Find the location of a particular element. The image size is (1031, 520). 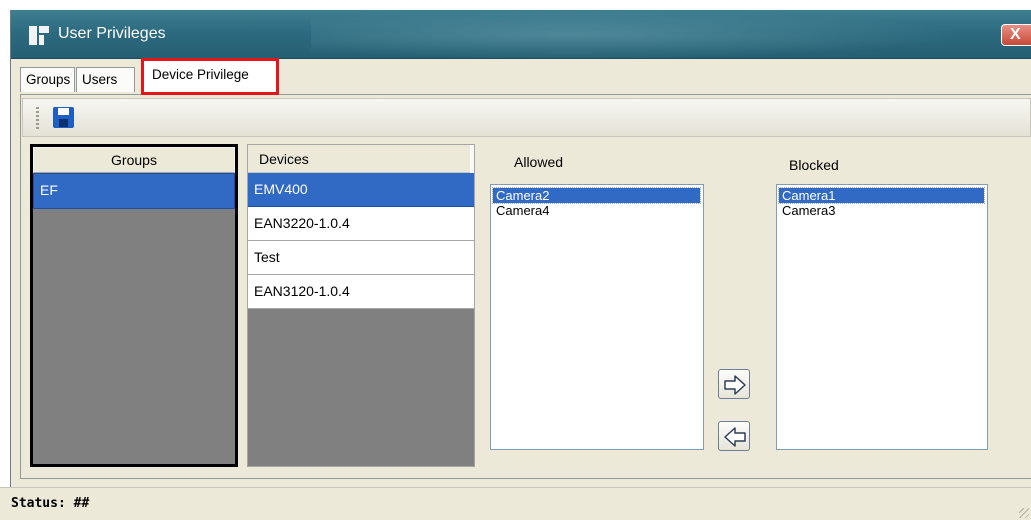

device-row-test: Test is located at coordinates (361, 258).